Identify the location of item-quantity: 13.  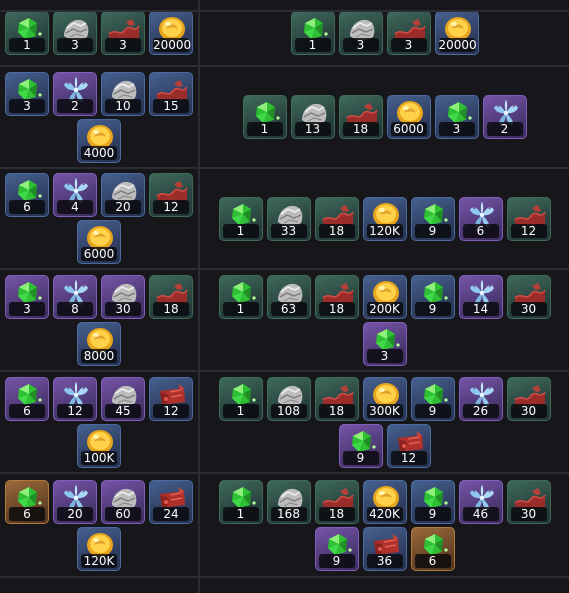
(312, 129).